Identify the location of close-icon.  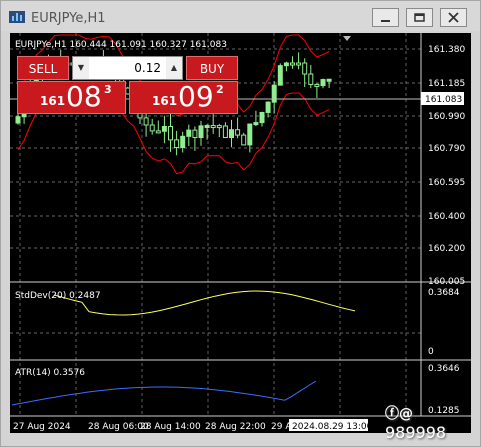
(453, 17).